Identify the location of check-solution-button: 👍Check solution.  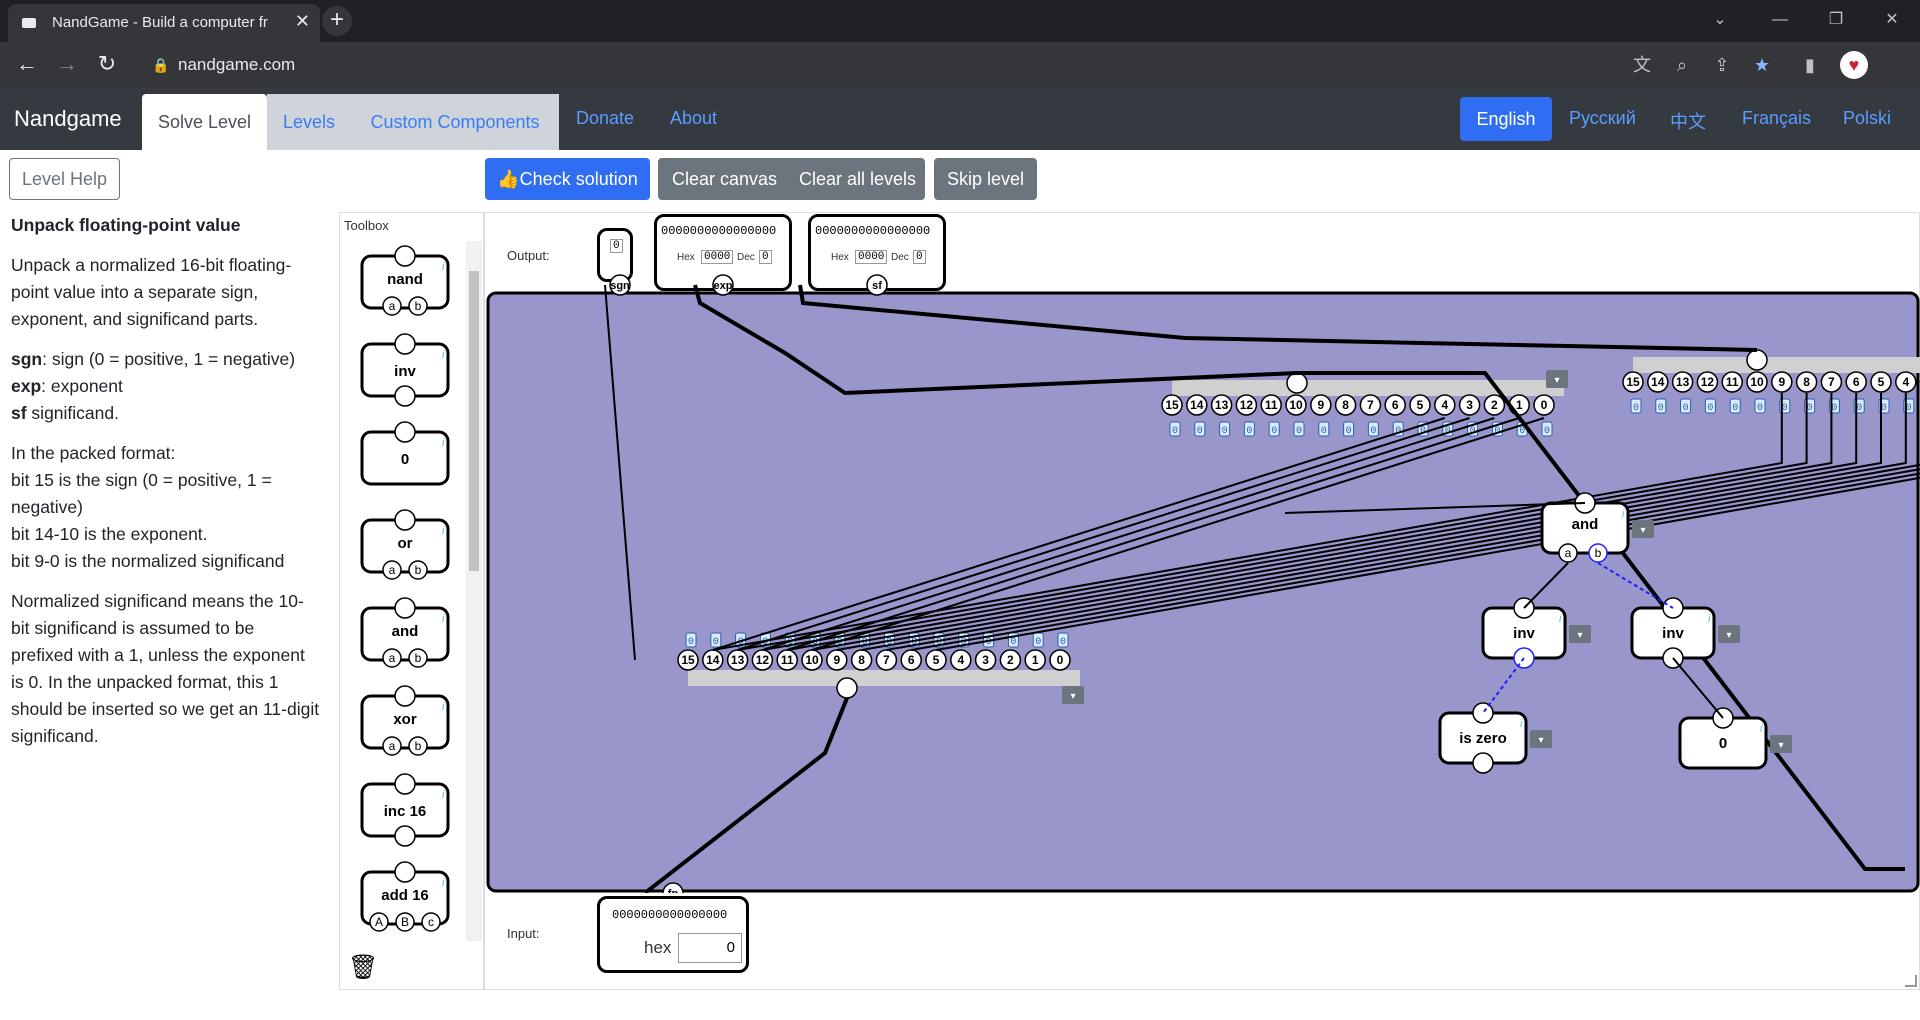
(567, 179).